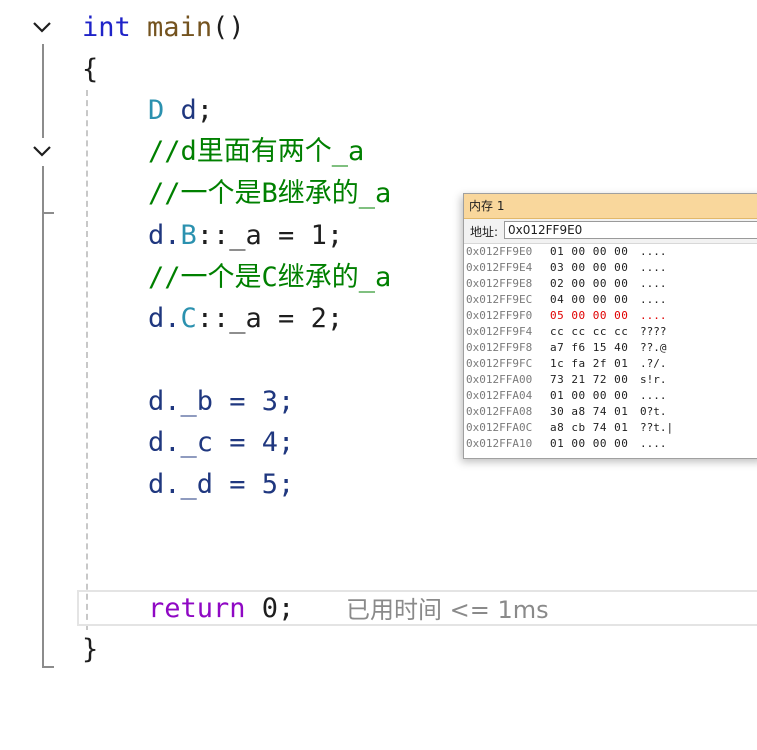  Describe the element at coordinates (589, 379) in the screenshot. I see `memory-bytes: 73 21 72 00` at that location.